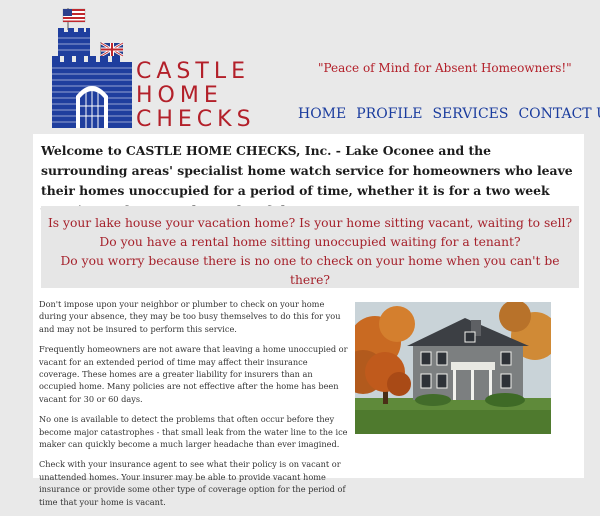 This screenshot has width=600, height=516. Describe the element at coordinates (470, 114) in the screenshot. I see `nav-services: SERVICES` at that location.